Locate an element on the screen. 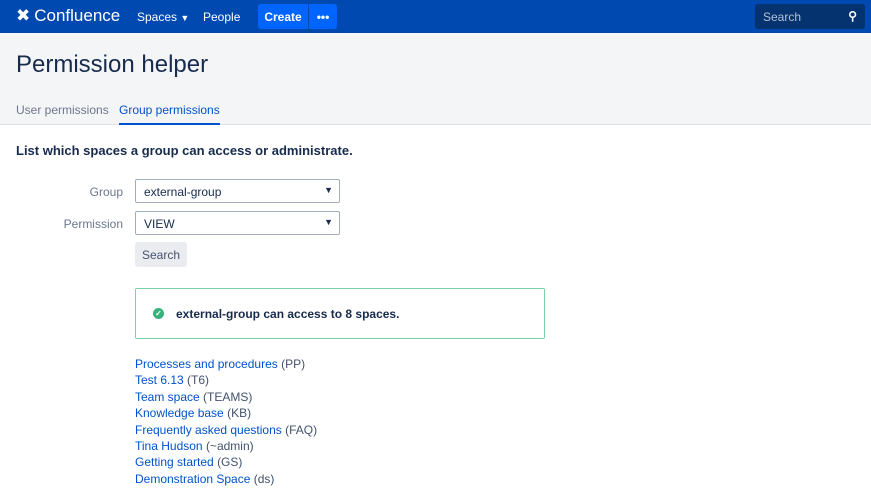  space-key: (T6) is located at coordinates (198, 380).